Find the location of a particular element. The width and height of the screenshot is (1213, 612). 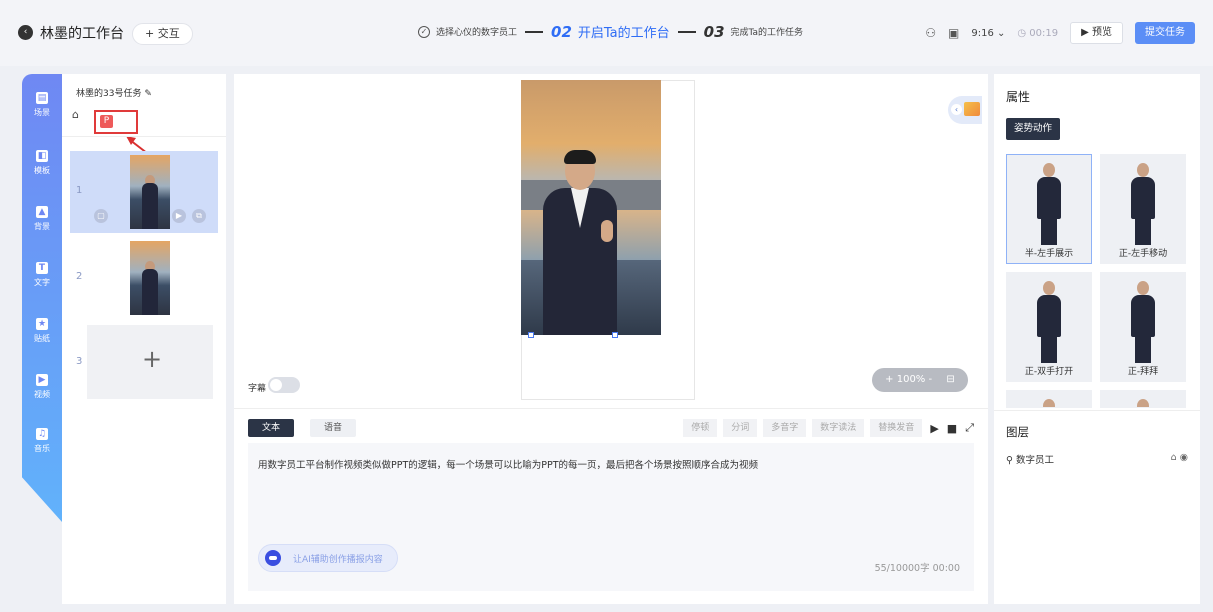

pose-name: 正-左手移动 is located at coordinates (1143, 254).